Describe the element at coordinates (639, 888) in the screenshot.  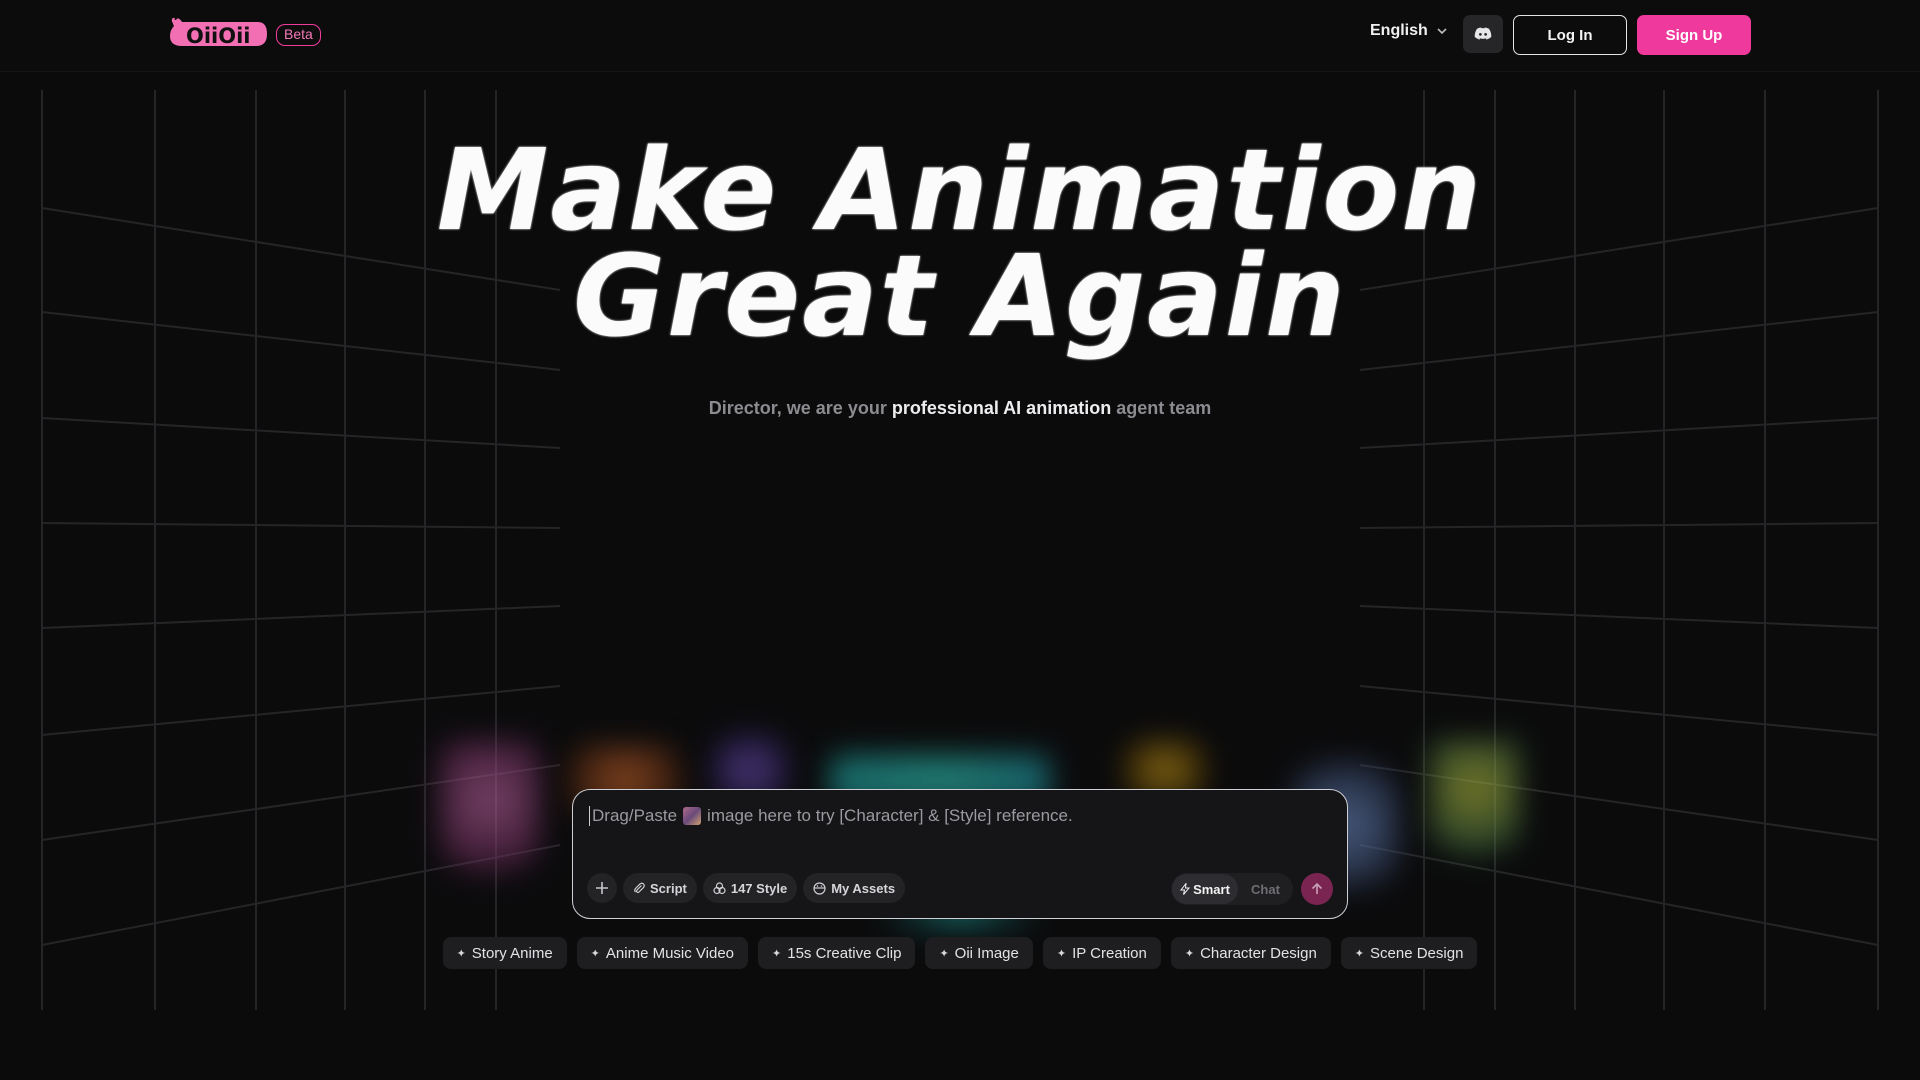
I see `paperclip-icon` at that location.